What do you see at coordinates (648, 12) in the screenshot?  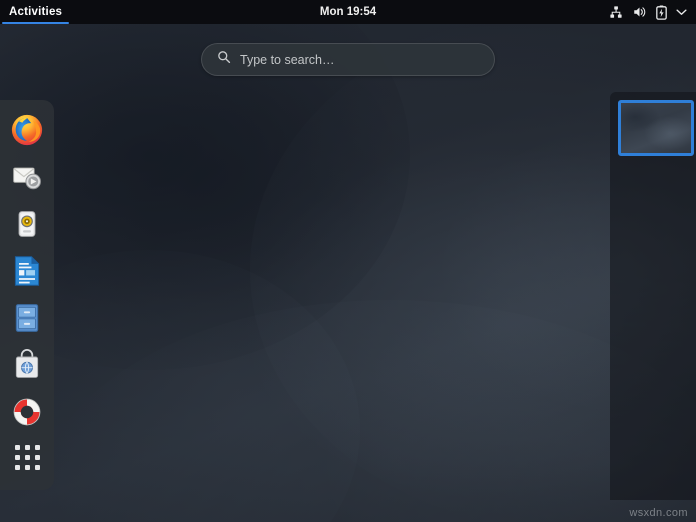 I see `status-menu-button` at bounding box center [648, 12].